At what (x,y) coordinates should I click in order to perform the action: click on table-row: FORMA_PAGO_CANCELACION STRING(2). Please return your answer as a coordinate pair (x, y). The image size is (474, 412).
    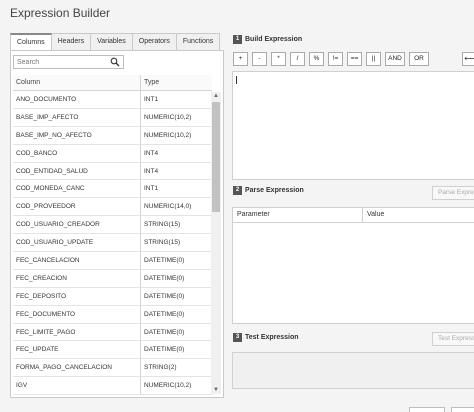
    Looking at the image, I should click on (112, 368).